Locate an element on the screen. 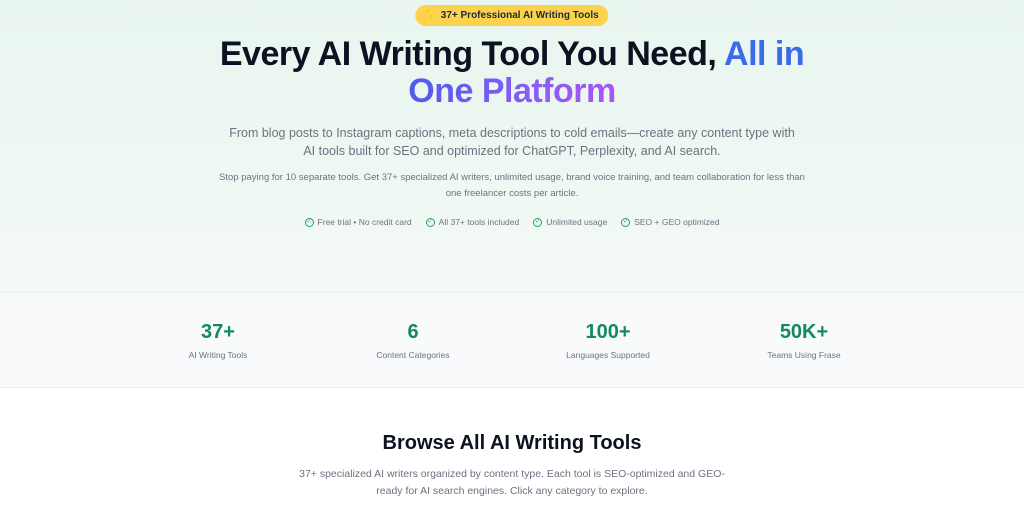 This screenshot has width=1024, height=506. stat-teams: 50K+ Teams Using Frase is located at coordinates (804, 340).